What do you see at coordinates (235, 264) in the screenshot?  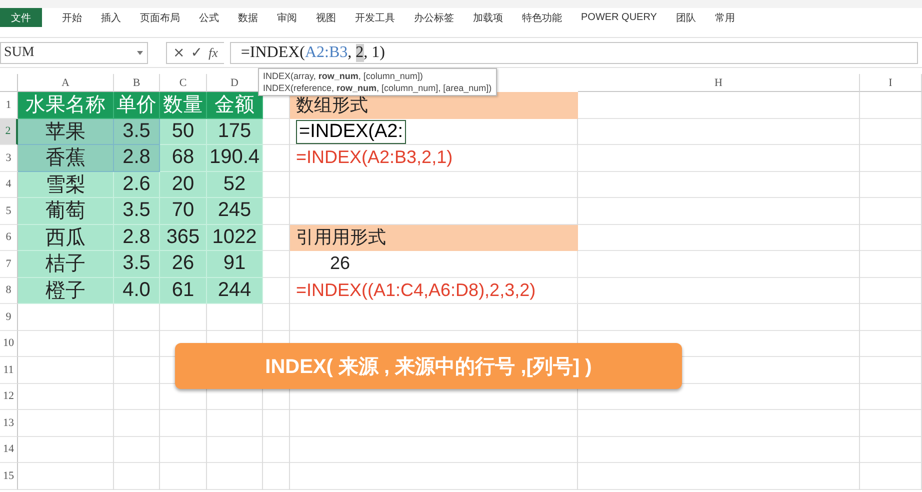 I see `table-cell: 91` at bounding box center [235, 264].